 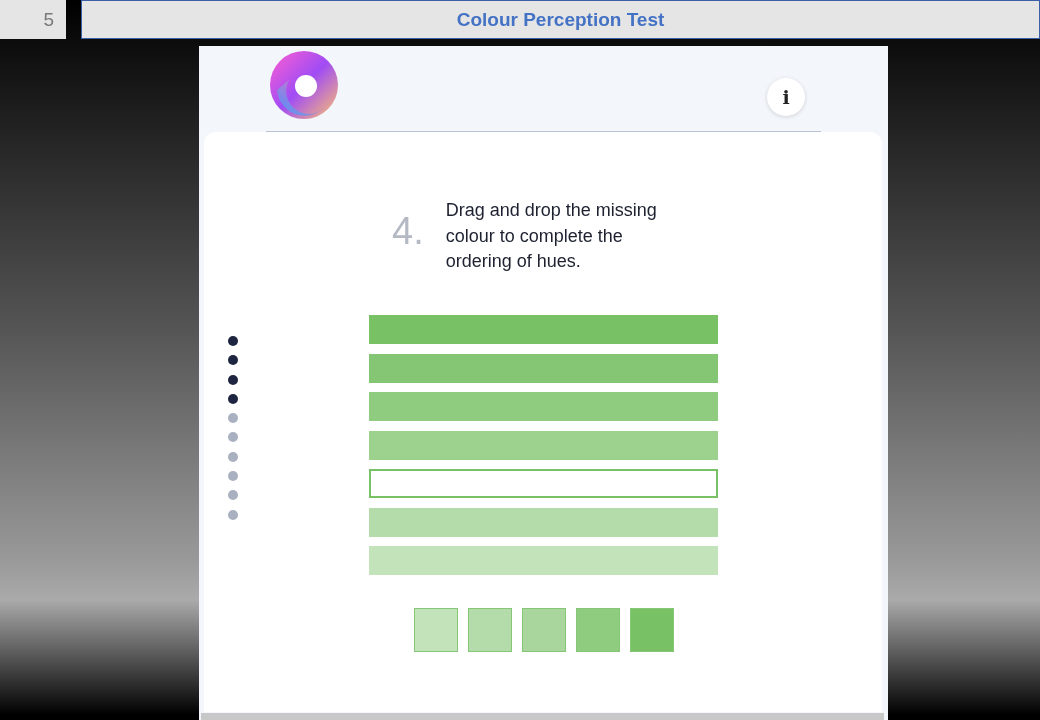 What do you see at coordinates (408, 232) in the screenshot?
I see `question-number: 4.` at bounding box center [408, 232].